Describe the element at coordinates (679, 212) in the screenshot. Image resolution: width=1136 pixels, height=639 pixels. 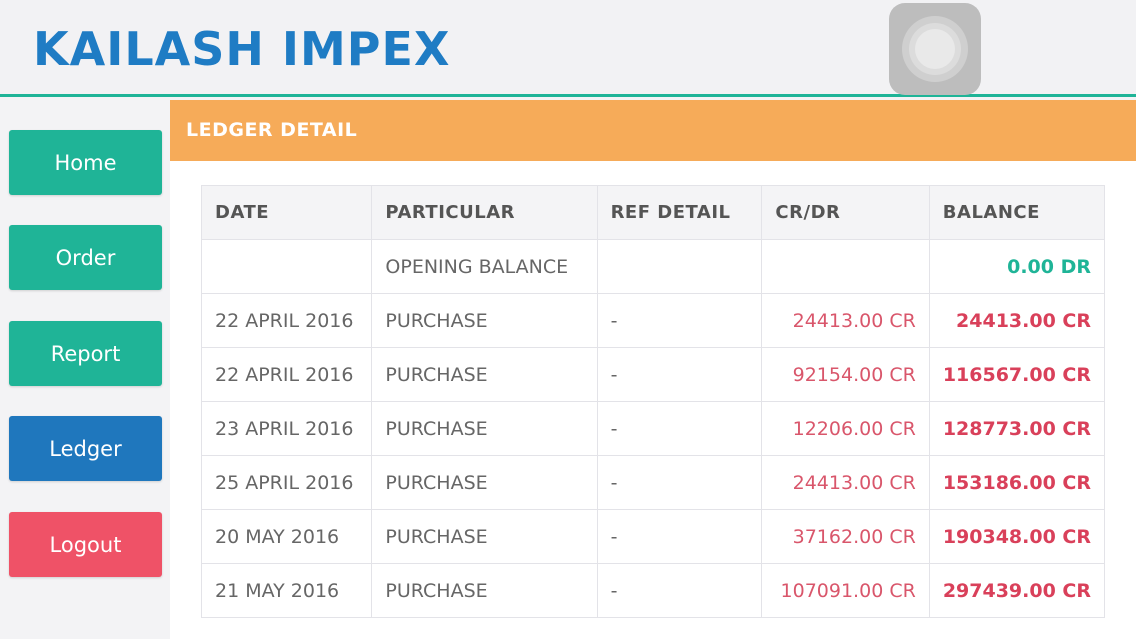
I see `column-header-ref-detail: REF DETAIL` at that location.